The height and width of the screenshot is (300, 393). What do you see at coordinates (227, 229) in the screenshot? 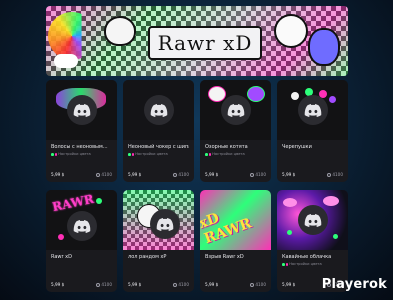
I see `rawr-art-text: xD RAWR` at bounding box center [227, 229].